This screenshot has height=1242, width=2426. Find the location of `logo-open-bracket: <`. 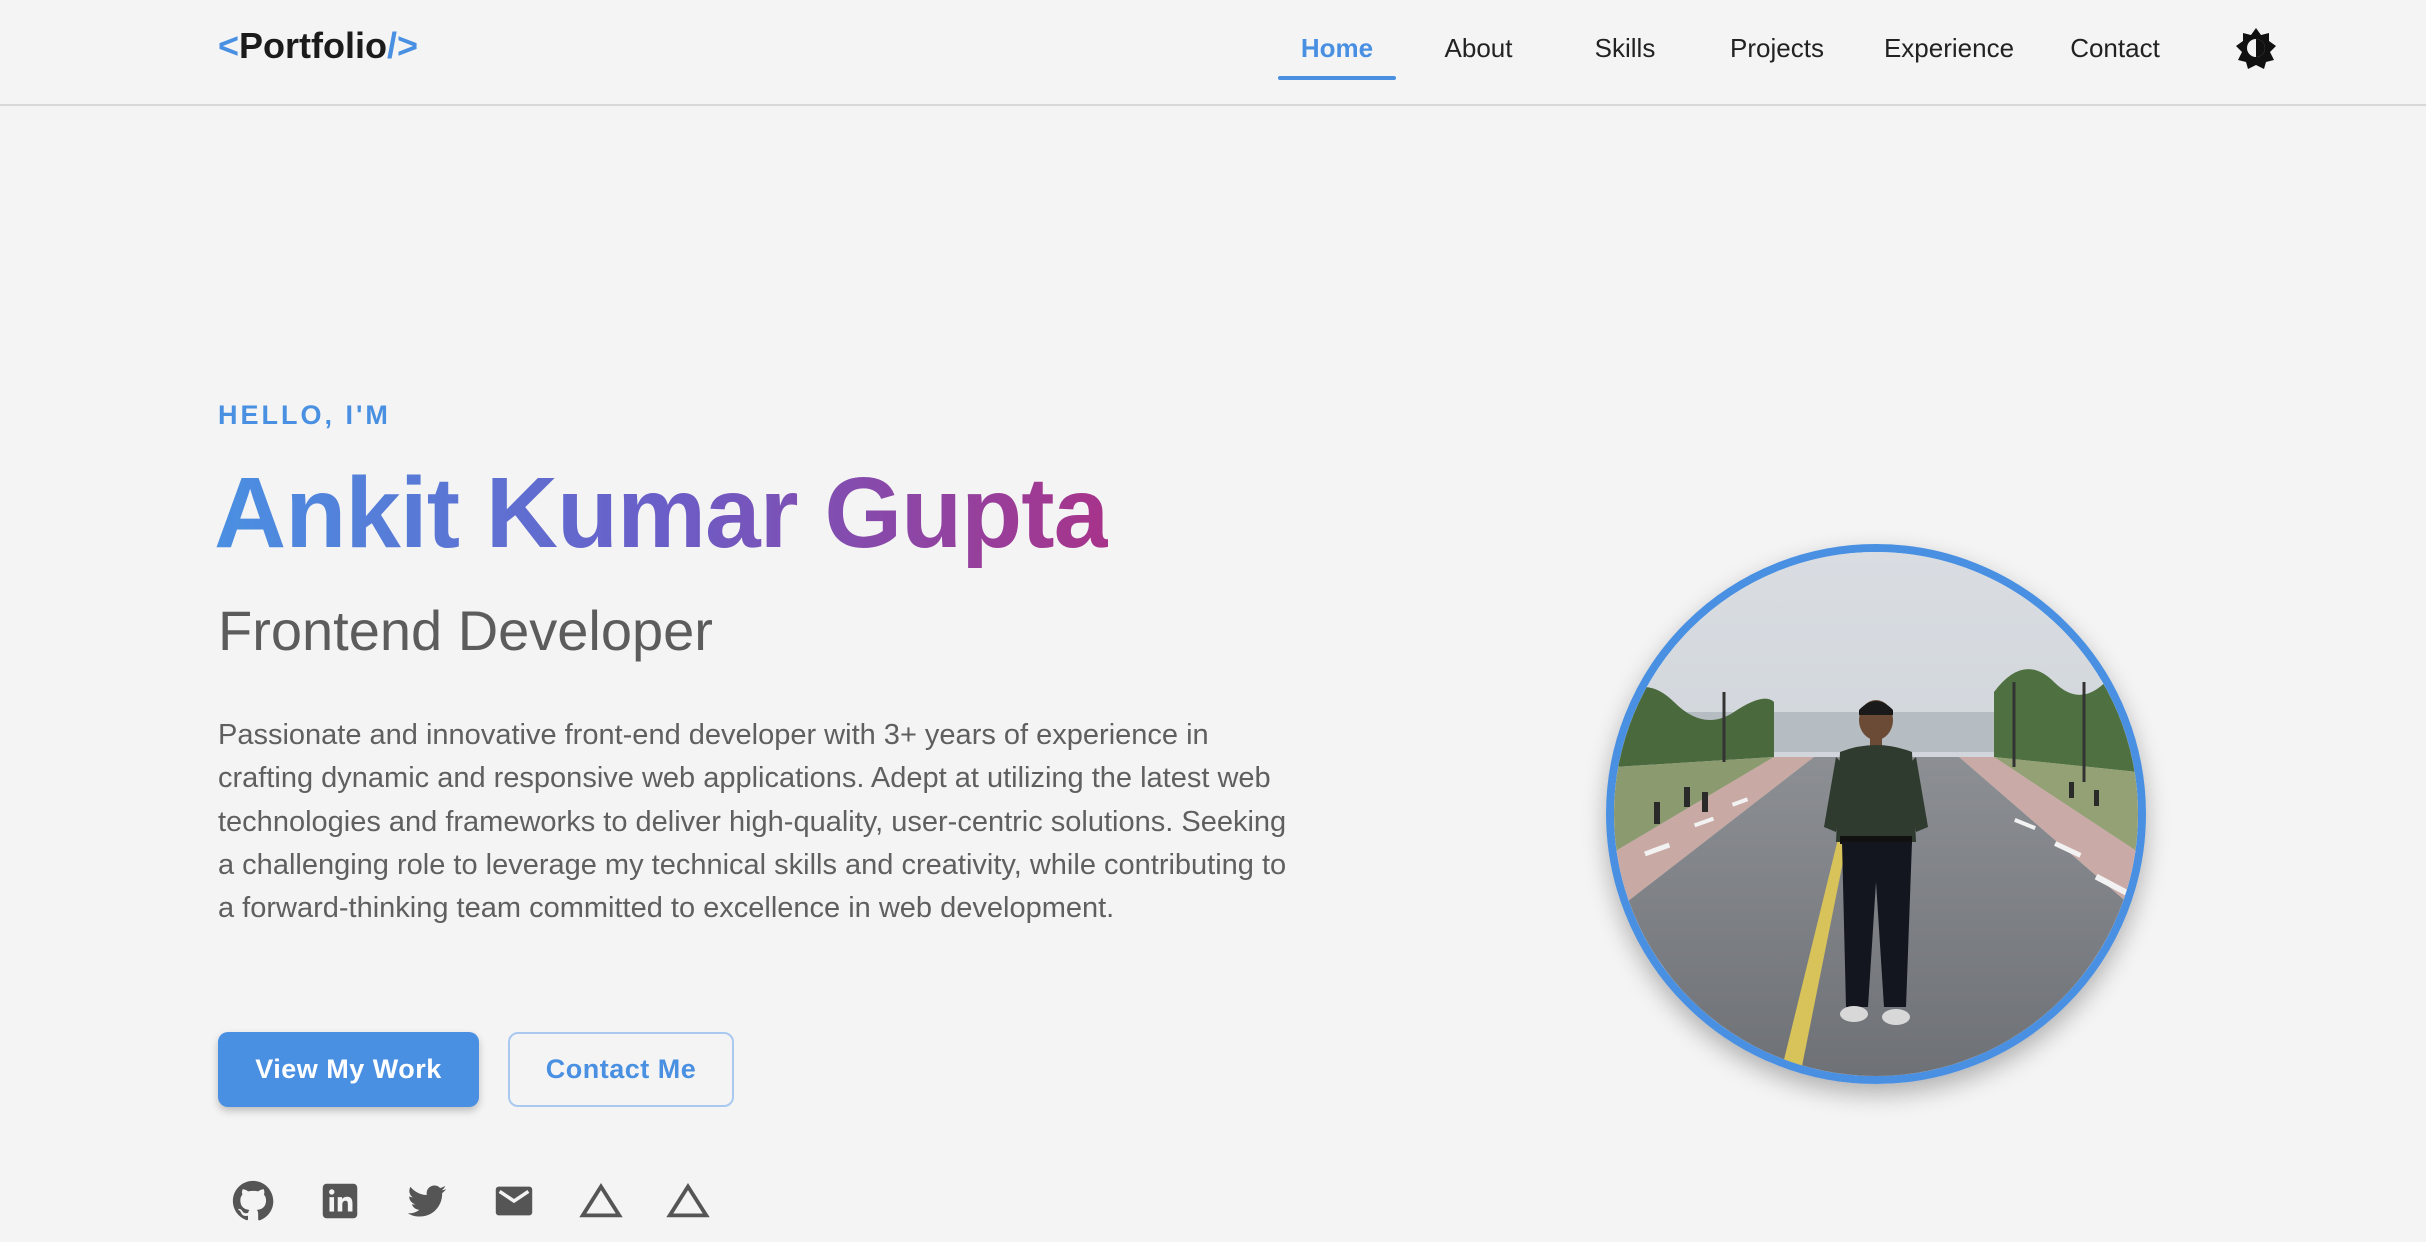

logo-open-bracket: < is located at coordinates (229, 45).